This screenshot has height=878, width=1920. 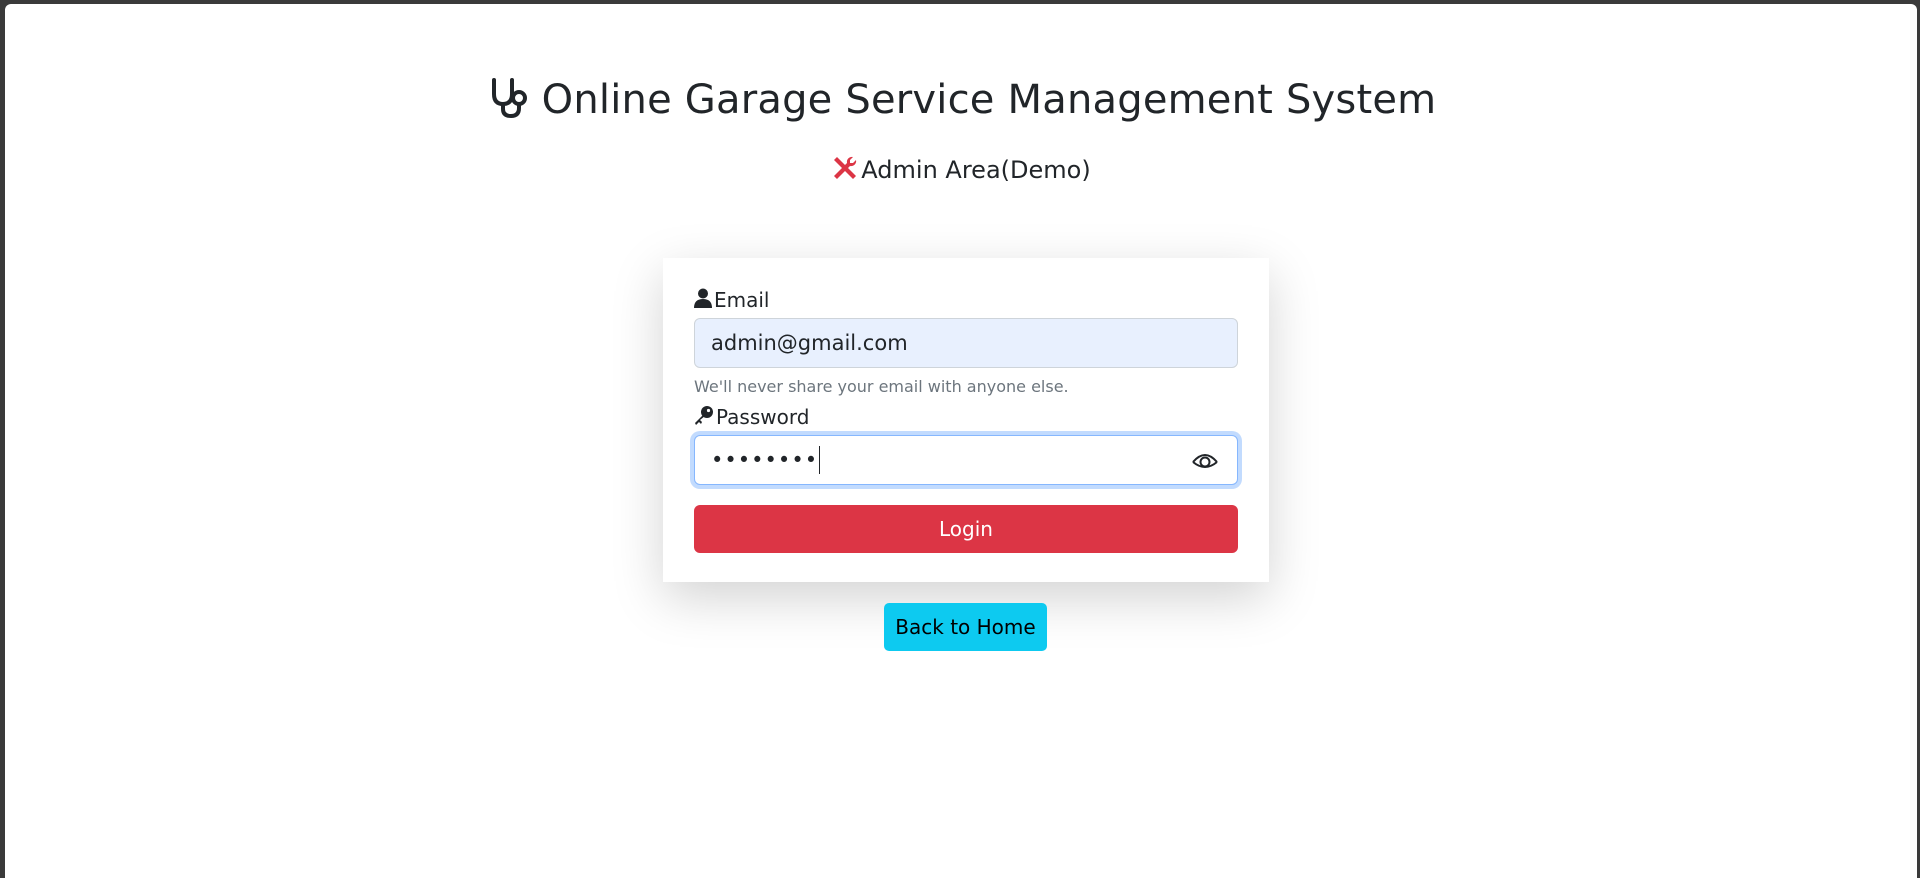 What do you see at coordinates (976, 170) in the screenshot?
I see `subtitle-text: Admin Area(Demo)` at bounding box center [976, 170].